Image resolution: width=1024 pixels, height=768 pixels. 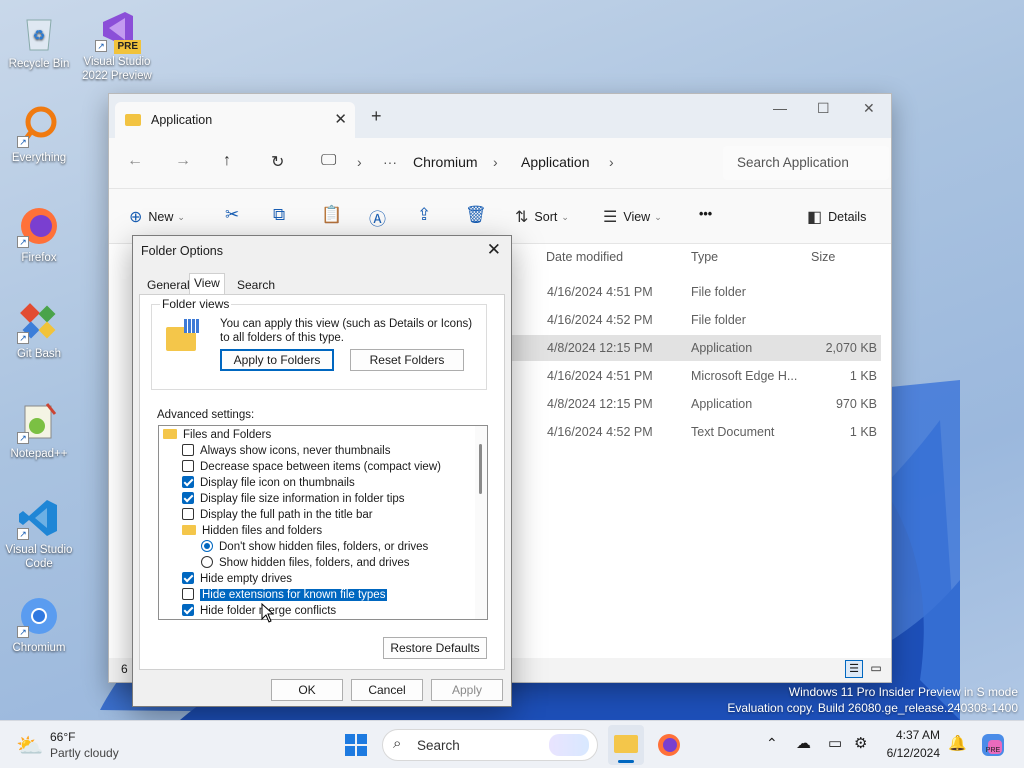 What do you see at coordinates (157, 217) in the screenshot?
I see `new-button: ⊕ New ⌄` at bounding box center [157, 217].